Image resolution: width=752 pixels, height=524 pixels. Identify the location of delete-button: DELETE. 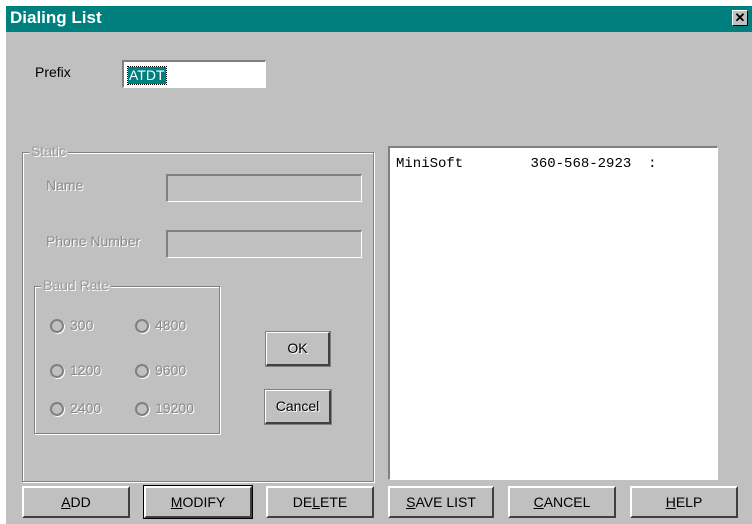
(320, 502).